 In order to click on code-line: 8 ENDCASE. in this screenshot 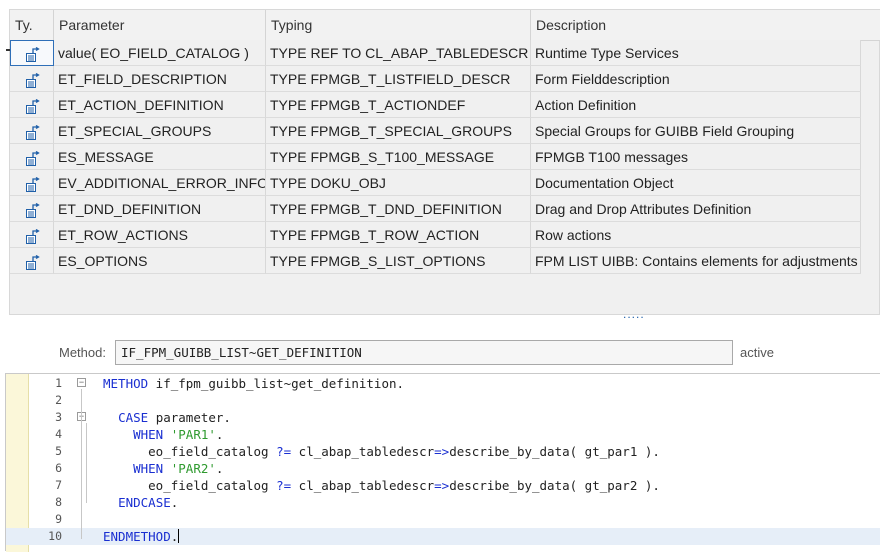, I will do `click(443, 502)`.